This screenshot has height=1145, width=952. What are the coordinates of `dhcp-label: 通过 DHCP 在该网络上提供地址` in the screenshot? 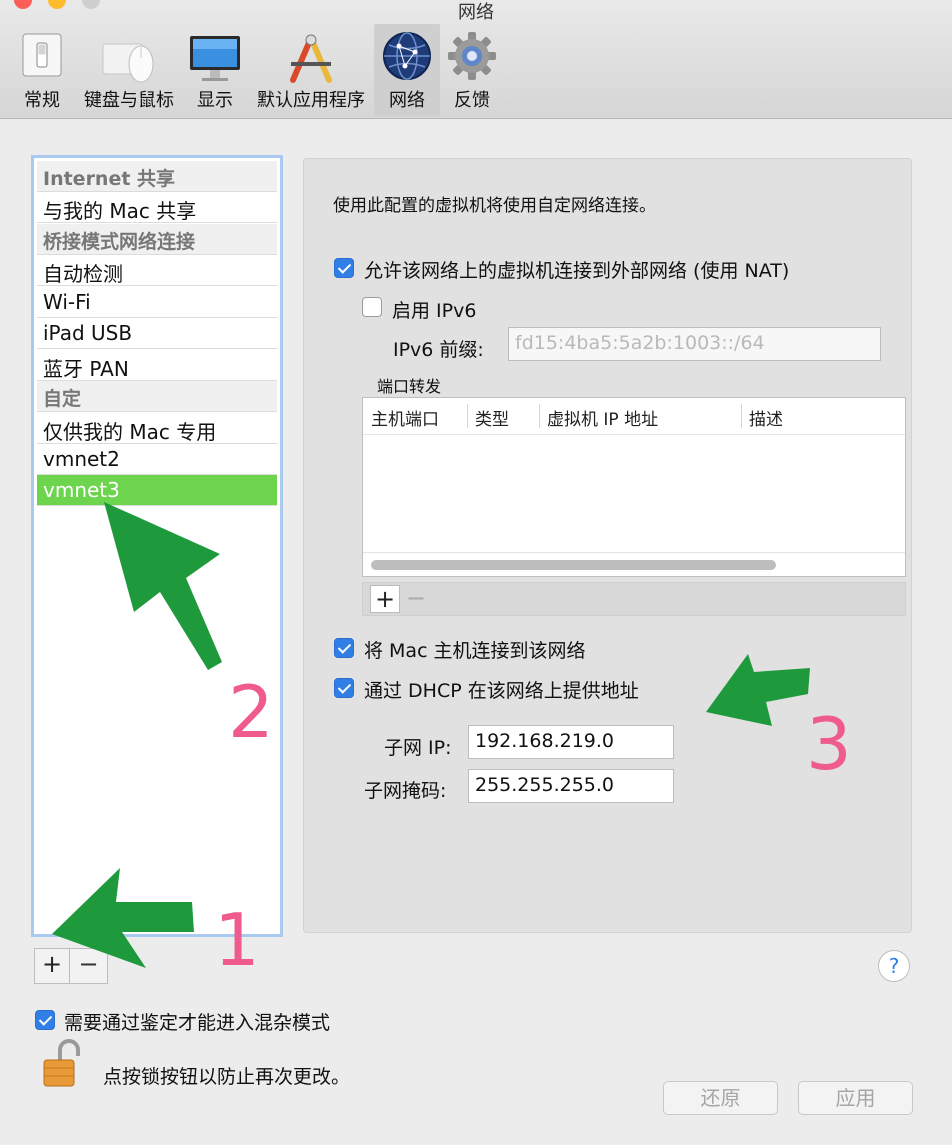 It's located at (501, 691).